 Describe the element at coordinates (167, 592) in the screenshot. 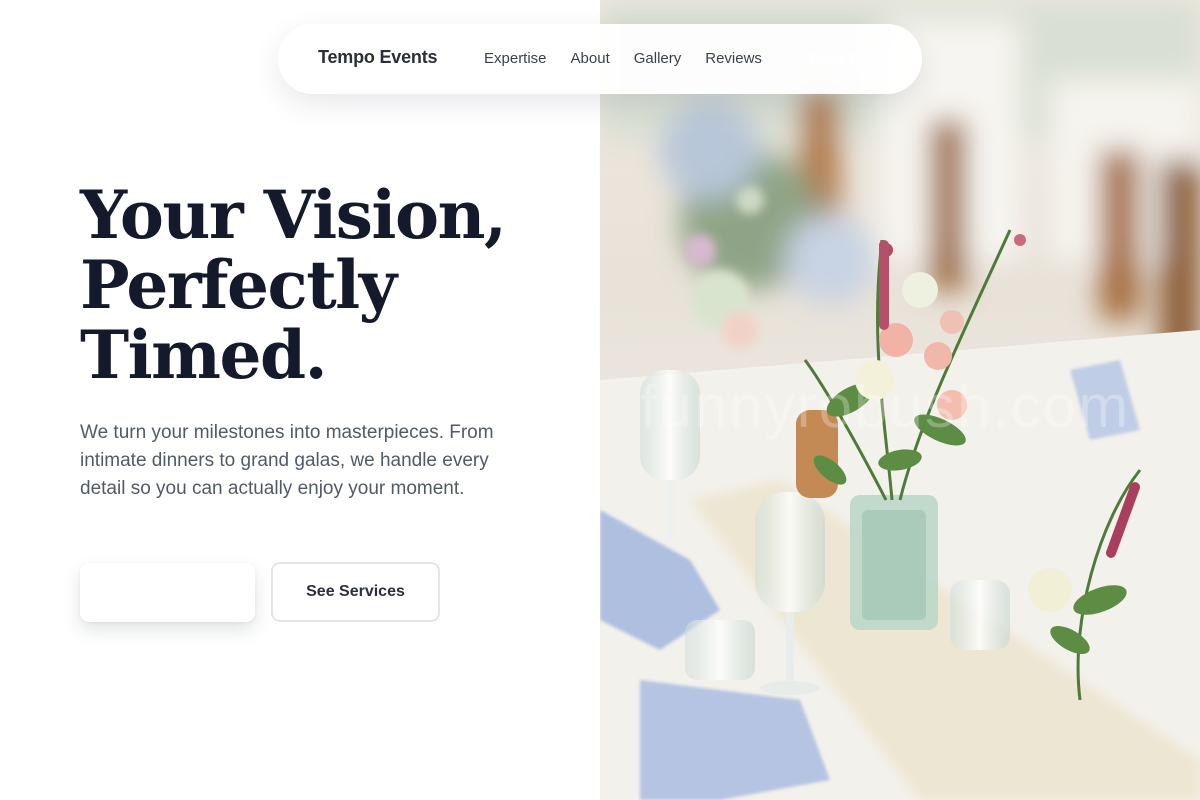

I see `primary-cta-button` at that location.